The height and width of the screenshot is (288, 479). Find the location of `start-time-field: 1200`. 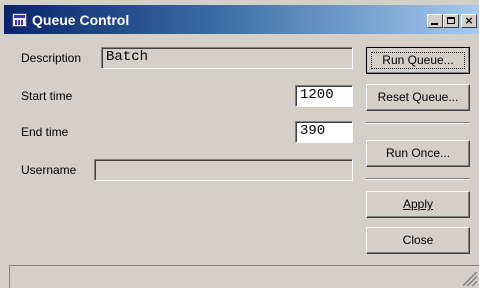

start-time-field: 1200 is located at coordinates (324, 96).